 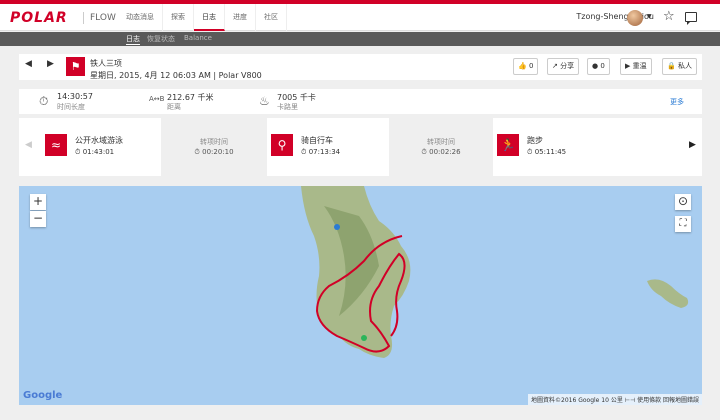 What do you see at coordinates (176, 75) in the screenshot?
I see `session-date: 星期日, 2015, 4月 12 06:03 AM | Polar V800` at bounding box center [176, 75].